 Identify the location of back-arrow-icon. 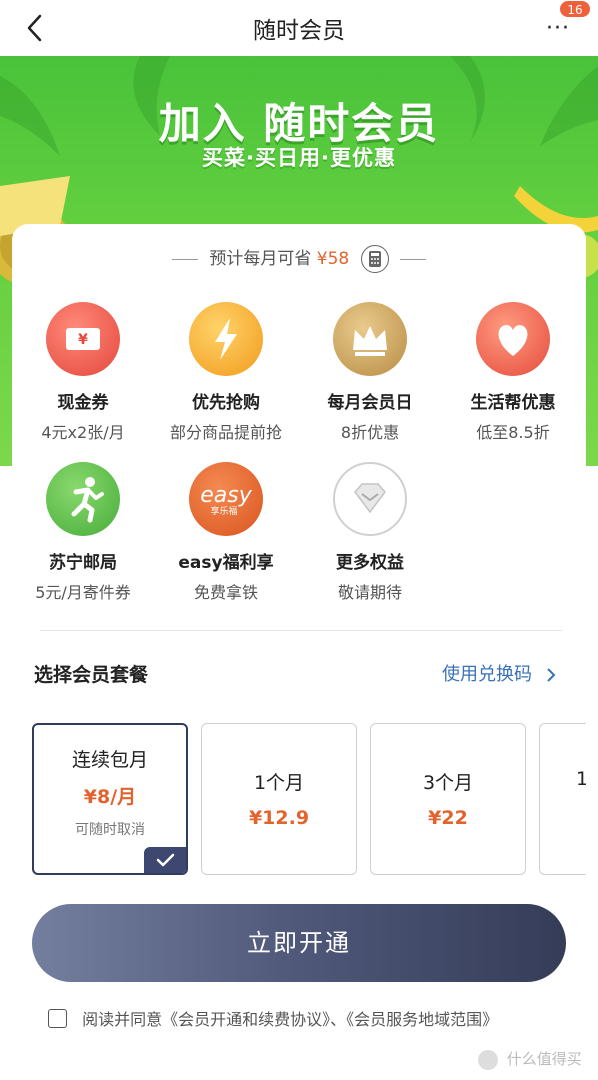
(34, 28).